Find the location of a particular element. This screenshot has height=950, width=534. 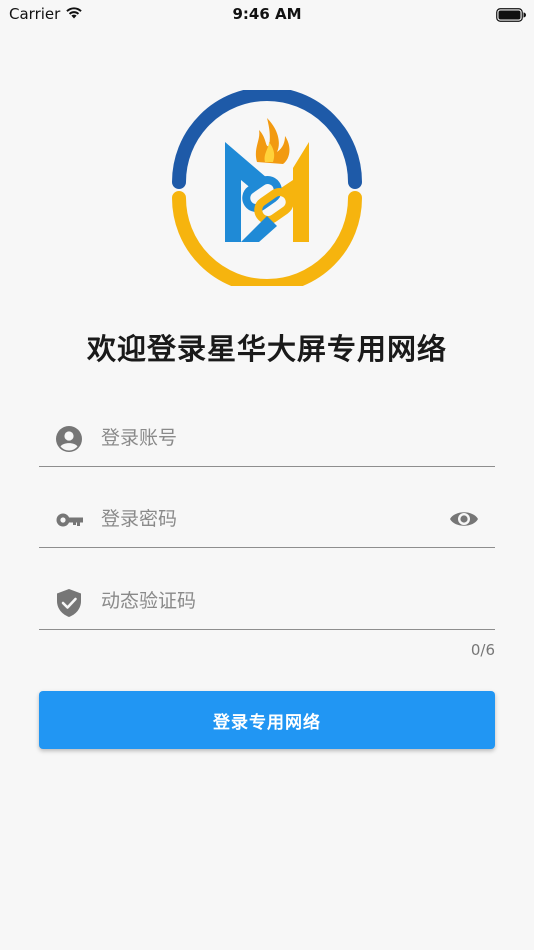

login-button: 登录专用网络 is located at coordinates (267, 720).